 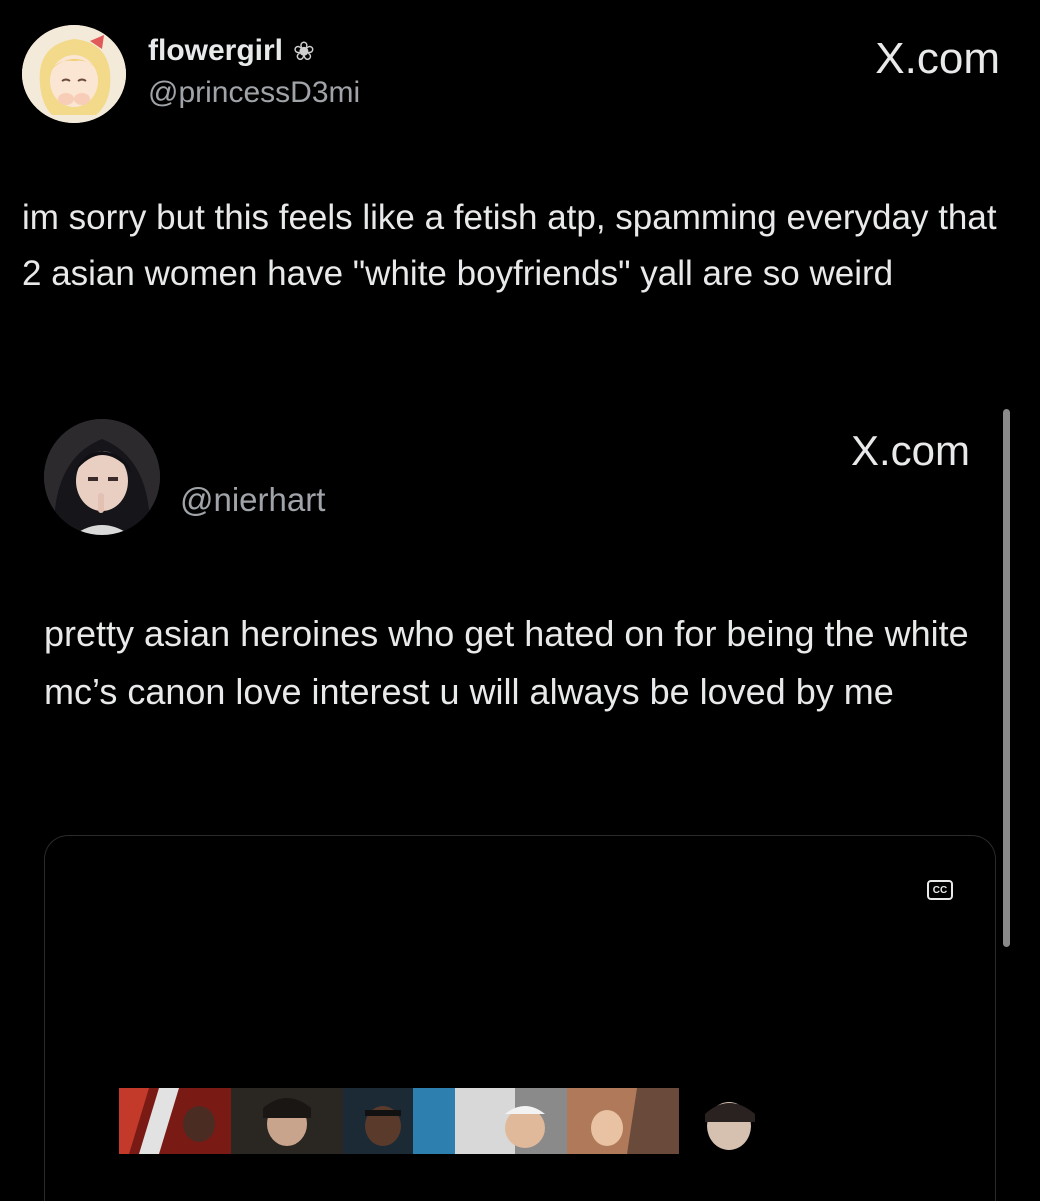 I want to click on anime-girl-avatar-image, so click(x=74, y=74).